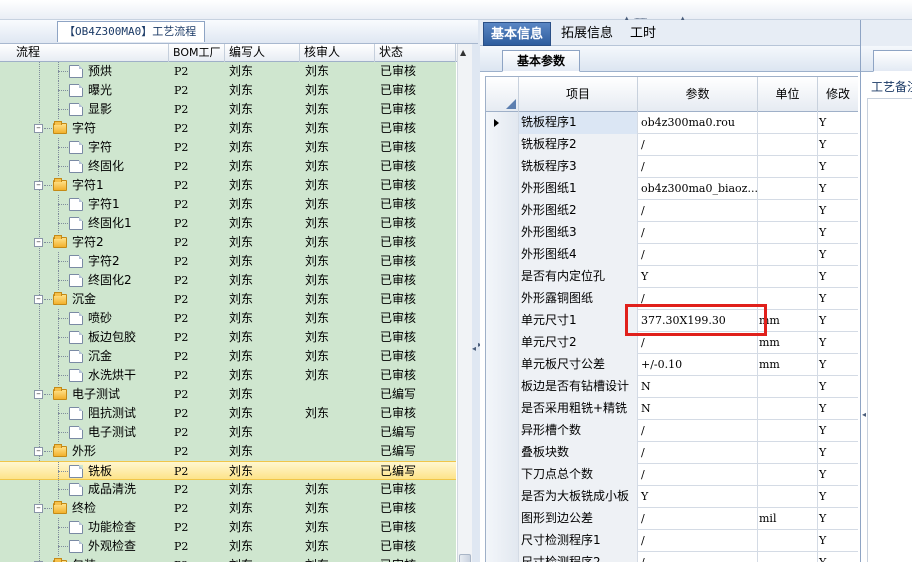  I want to click on tree-folder-row: – 字符2 P2 刘东 刘东 已审核, so click(228, 242).